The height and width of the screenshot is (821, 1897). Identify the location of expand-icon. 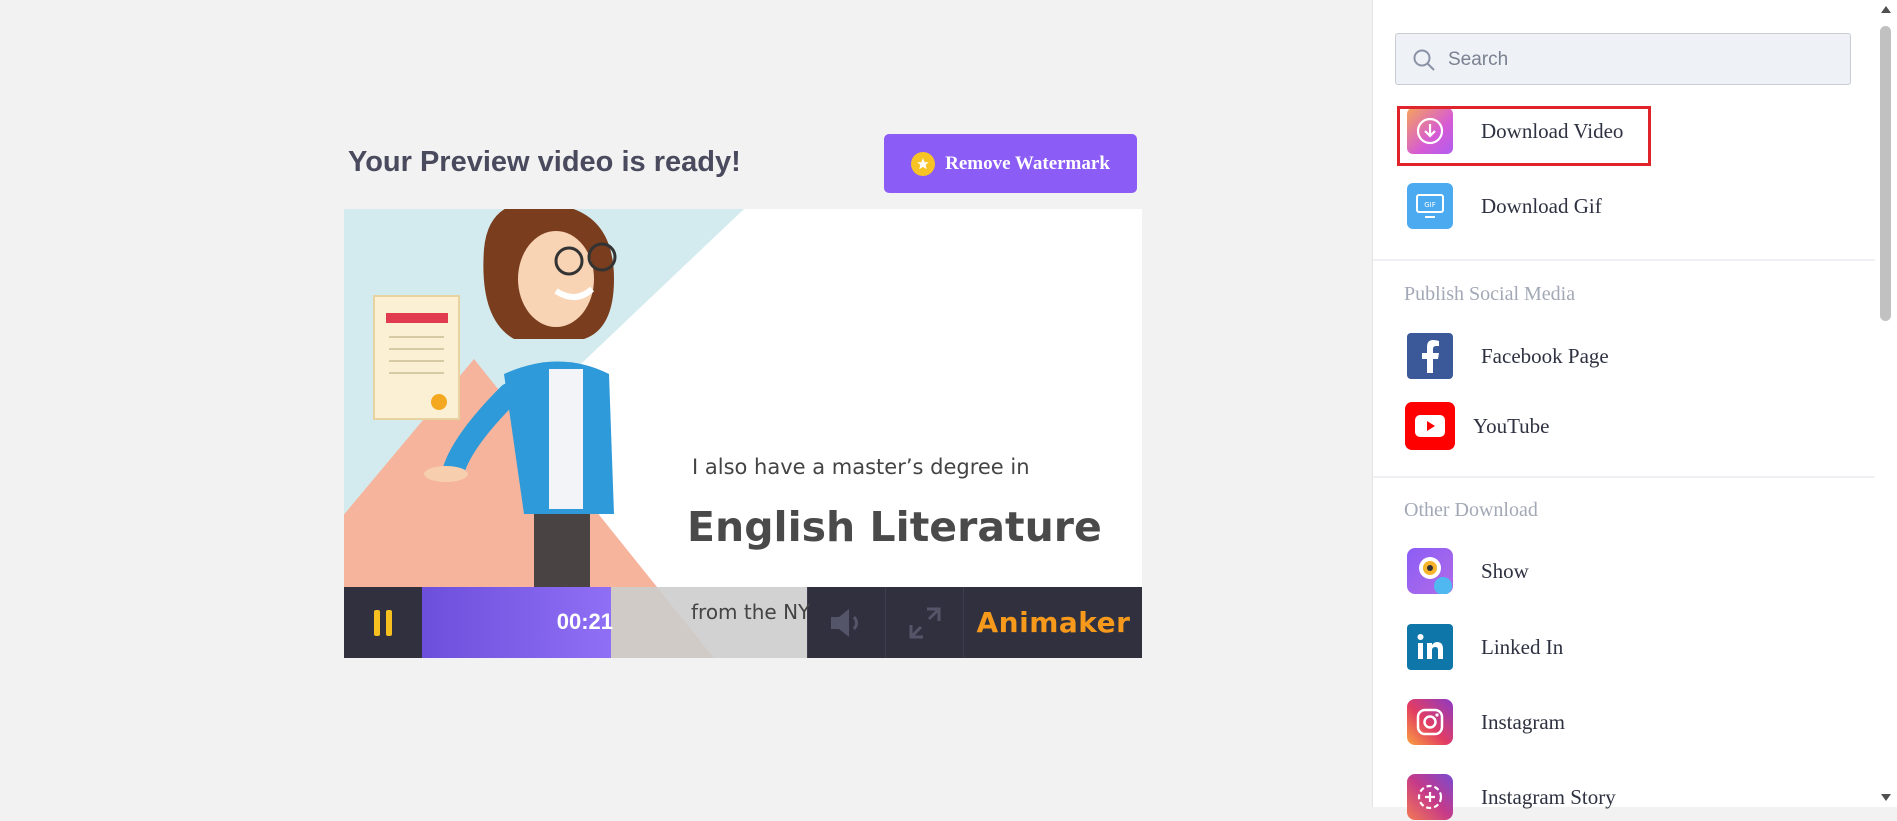
(925, 622).